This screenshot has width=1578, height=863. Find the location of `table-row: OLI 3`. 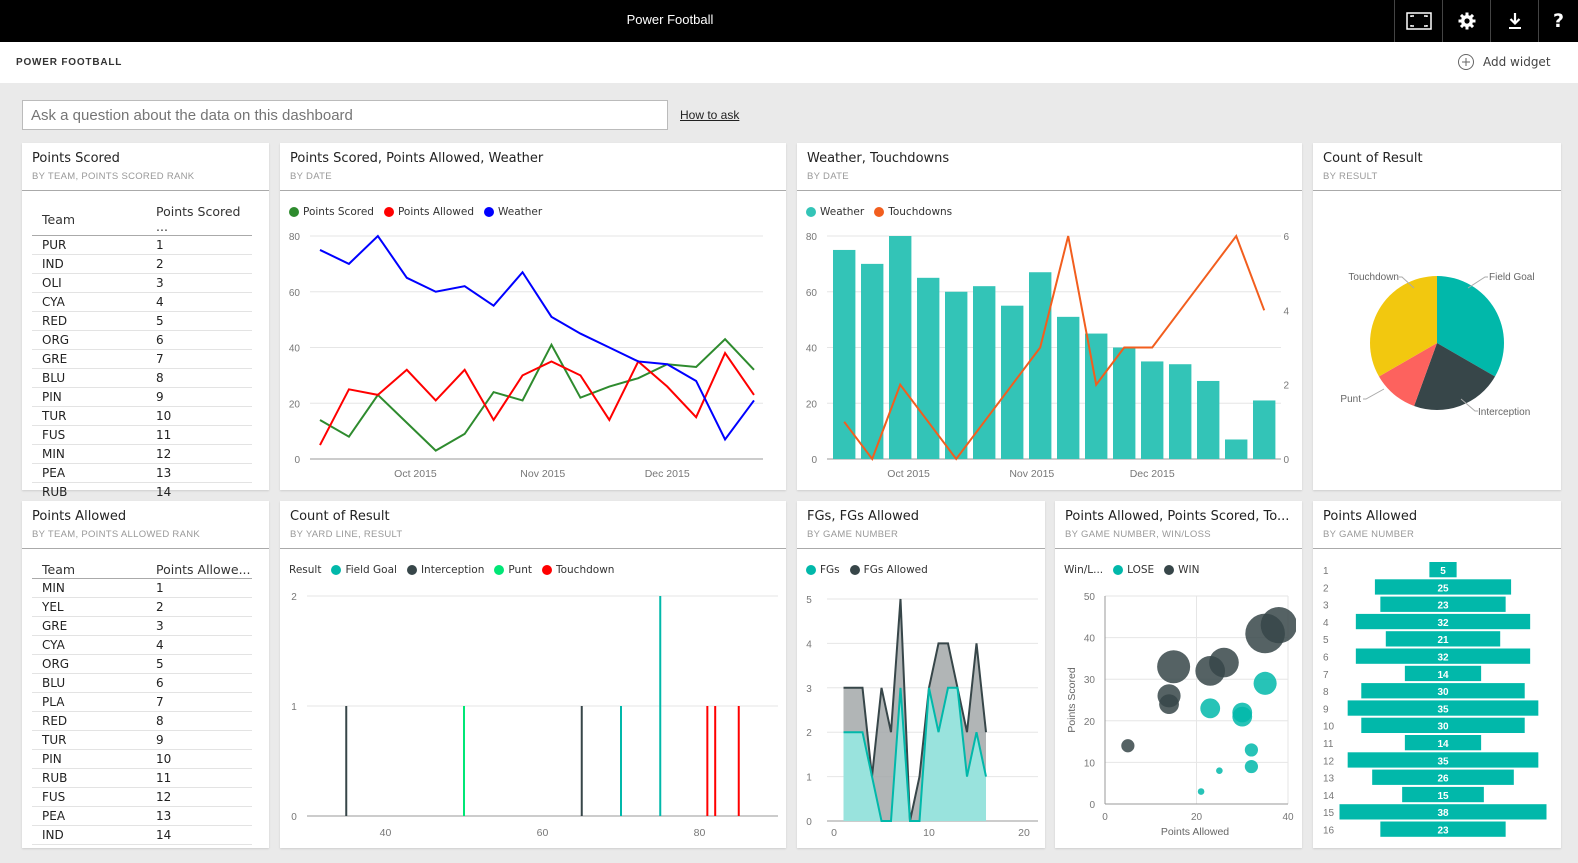

table-row: OLI 3 is located at coordinates (142, 283).